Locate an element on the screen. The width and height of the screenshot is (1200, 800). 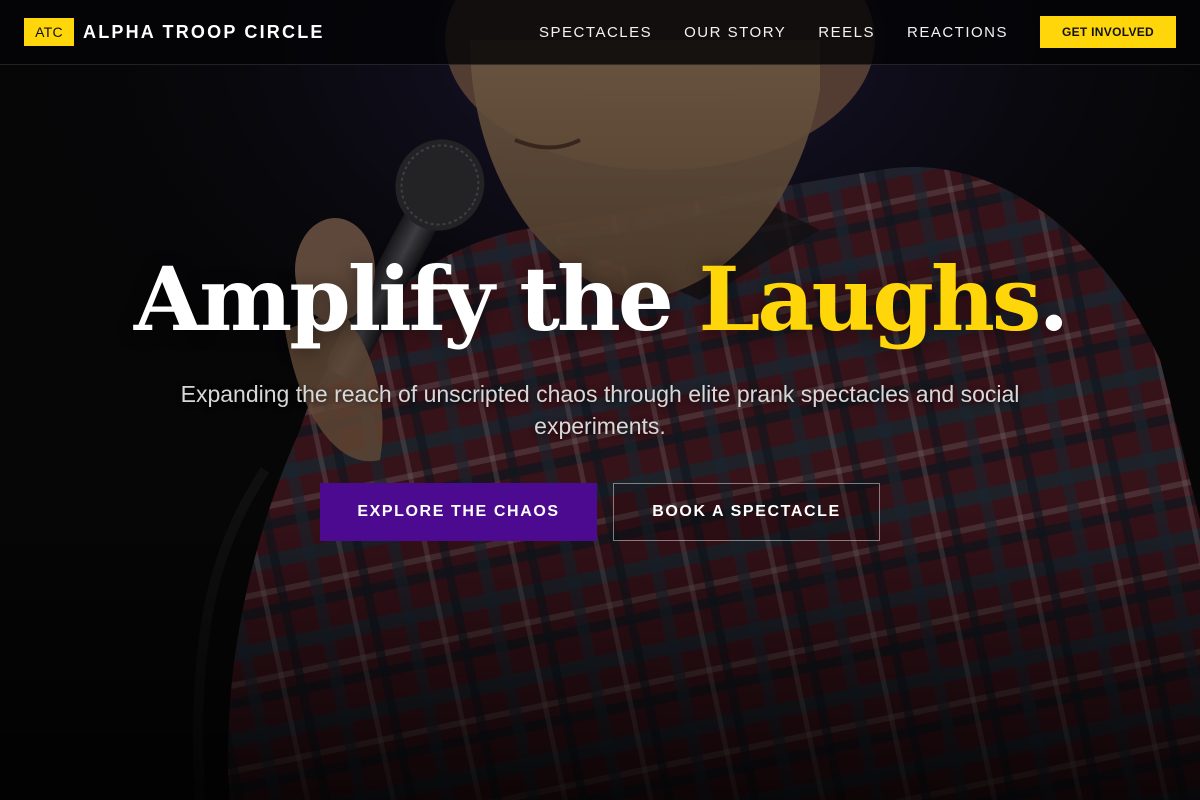
hero-headline: Amplify the Laughs. is located at coordinates (600, 299).